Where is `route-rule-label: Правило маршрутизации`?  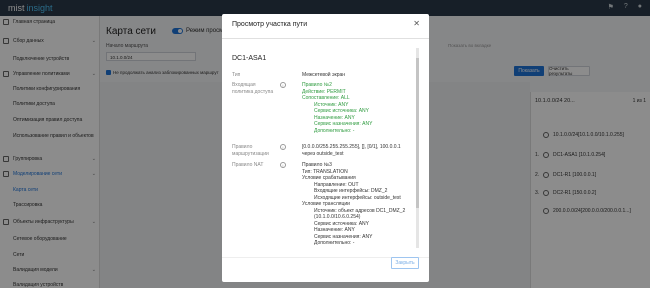 route-rule-label: Правило маршрутизации is located at coordinates (250, 150).